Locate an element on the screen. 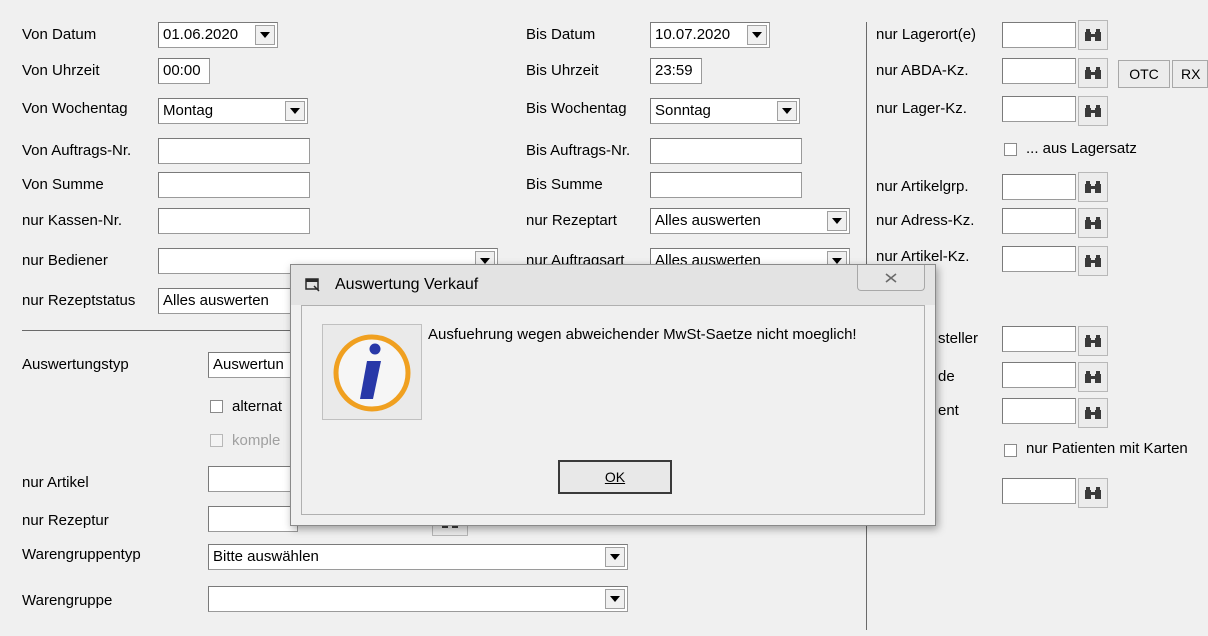 The width and height of the screenshot is (1208, 636). rx-label: RX is located at coordinates (1191, 74).